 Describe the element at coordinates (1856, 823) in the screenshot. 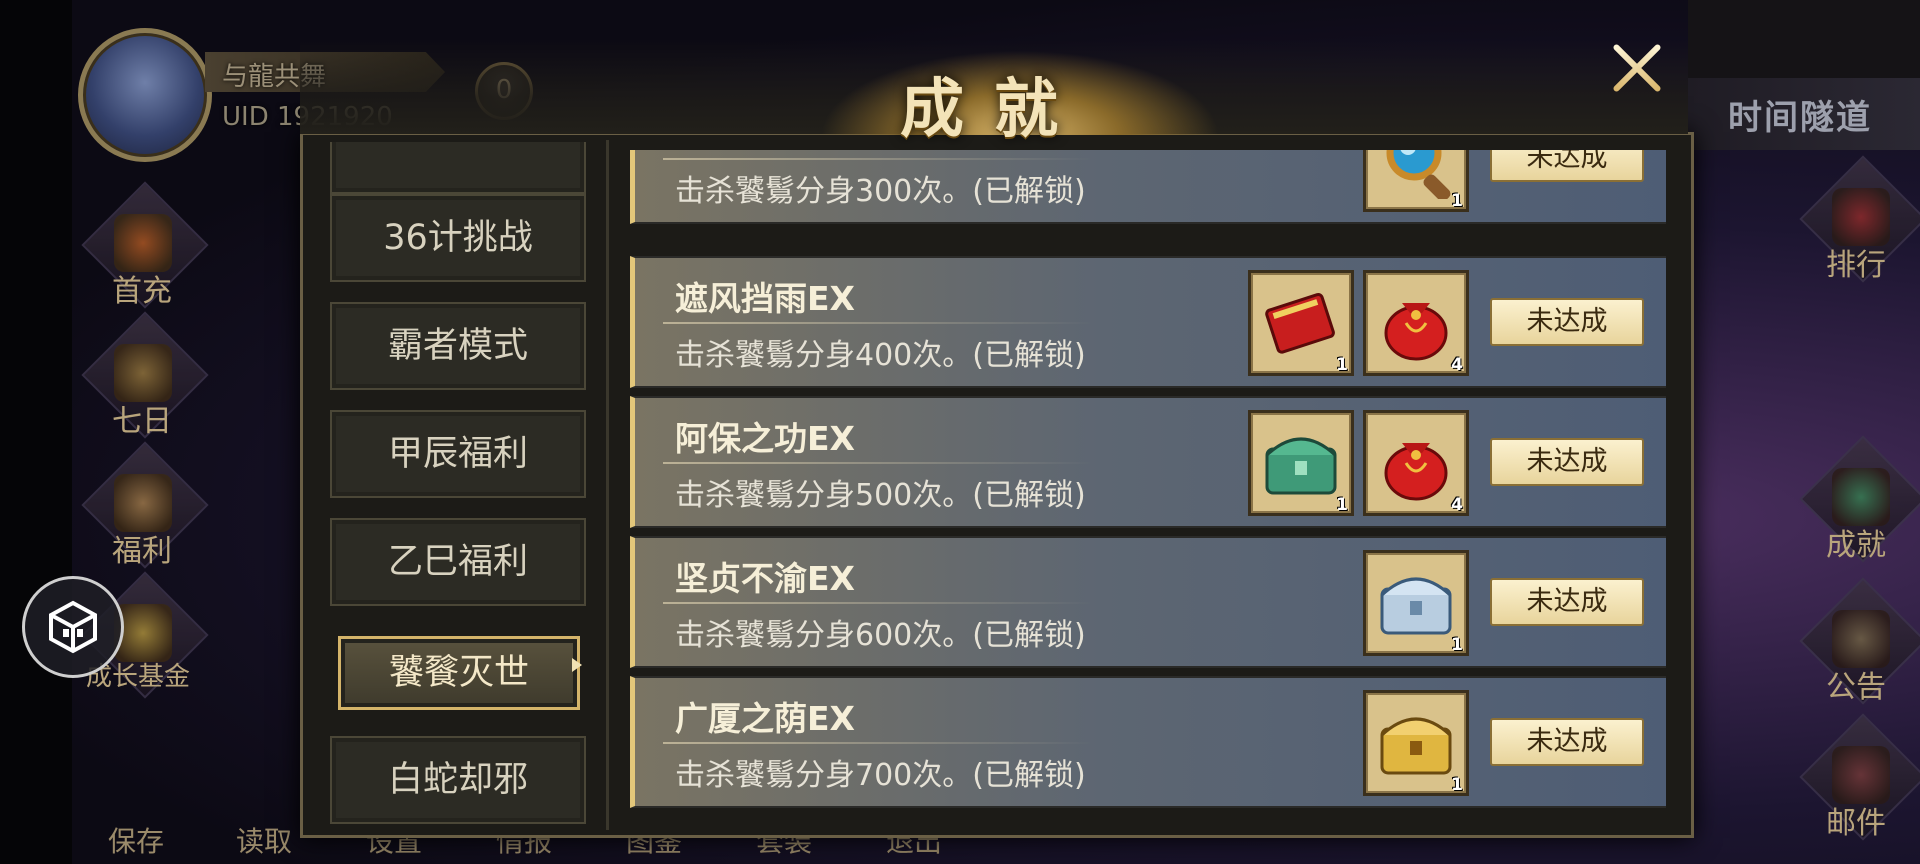

I see `hud-right-label: 邮件` at that location.